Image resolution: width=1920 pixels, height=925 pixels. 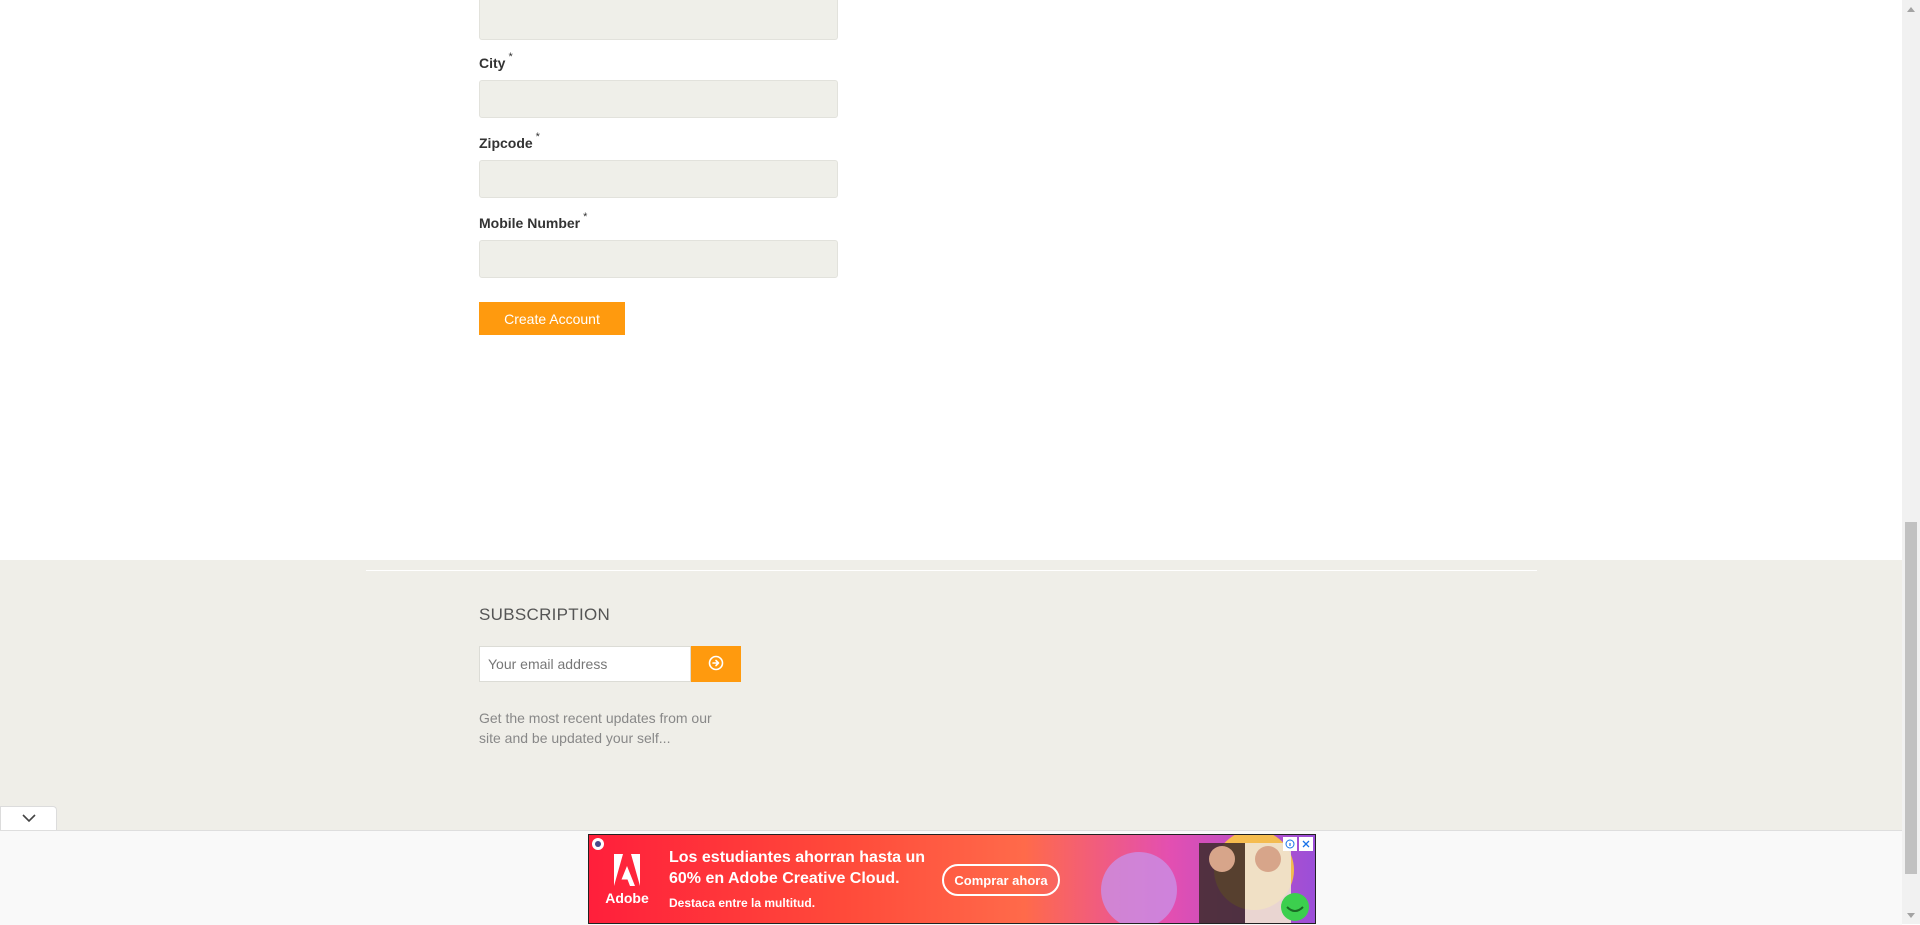 I want to click on subscribe-button, so click(x=716, y=664).